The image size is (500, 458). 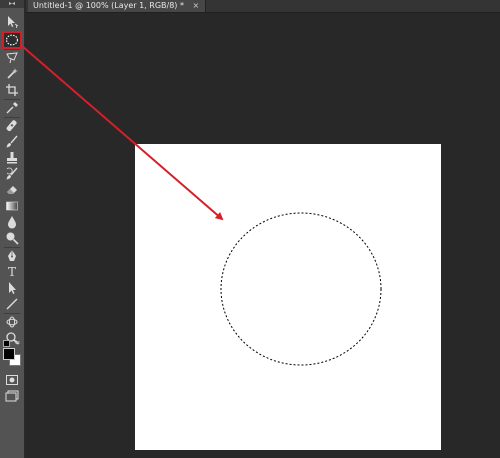 I want to click on pen-tool-icon, so click(x=12, y=255).